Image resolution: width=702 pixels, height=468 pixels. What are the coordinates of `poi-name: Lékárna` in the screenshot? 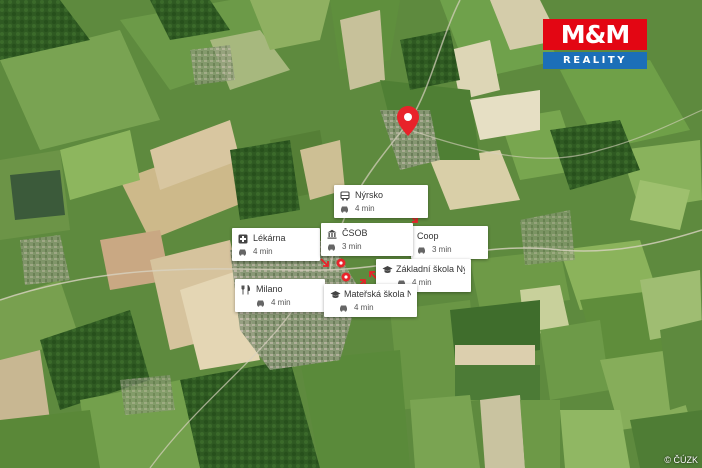 It's located at (269, 238).